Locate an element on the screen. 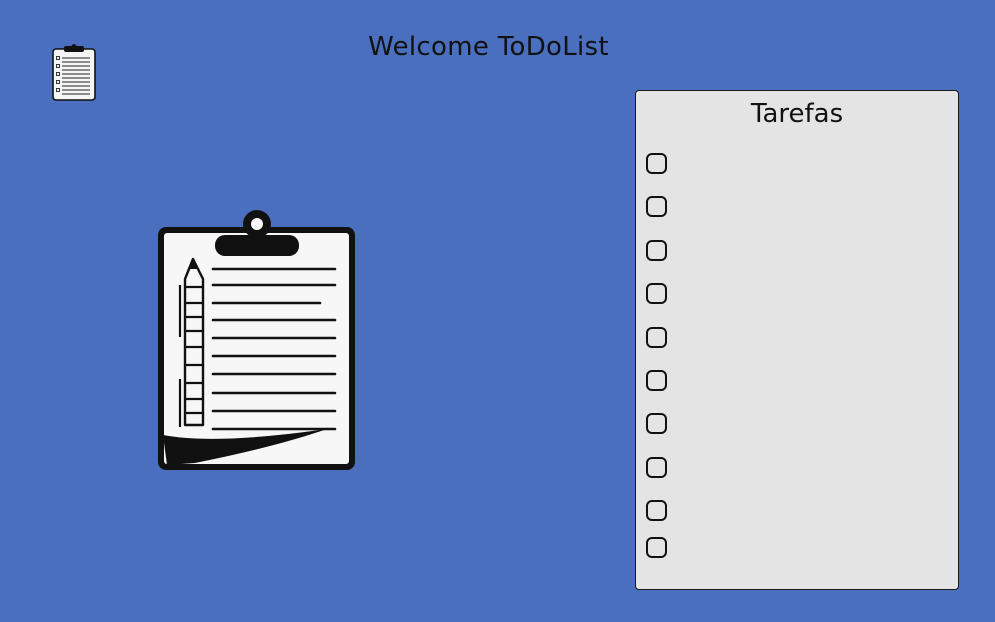  tasks-panel-title: Tarefas is located at coordinates (797, 114).